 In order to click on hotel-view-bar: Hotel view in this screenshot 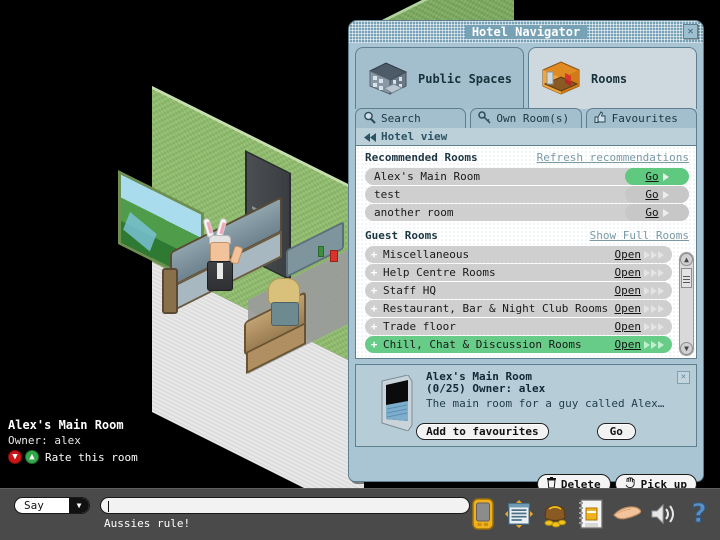, I will do `click(526, 136)`.